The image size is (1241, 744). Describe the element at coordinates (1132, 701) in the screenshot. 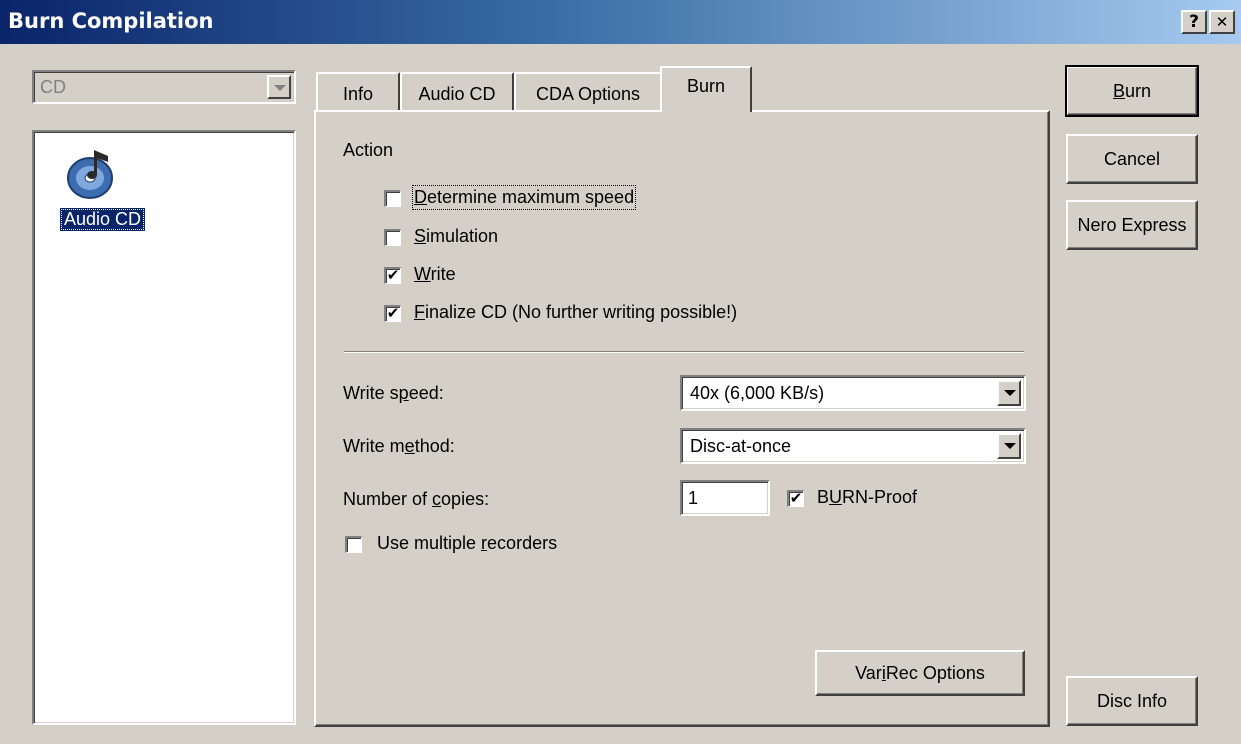

I see `disc-info-button: Disc Info` at that location.